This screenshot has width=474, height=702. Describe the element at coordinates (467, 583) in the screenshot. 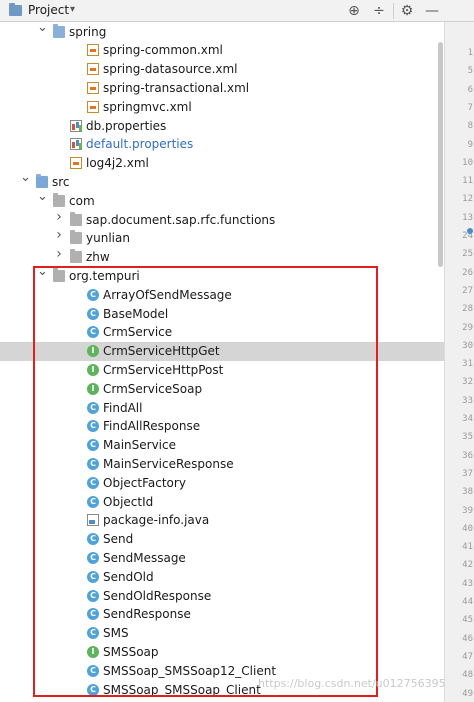

I see `line-number: 43` at that location.